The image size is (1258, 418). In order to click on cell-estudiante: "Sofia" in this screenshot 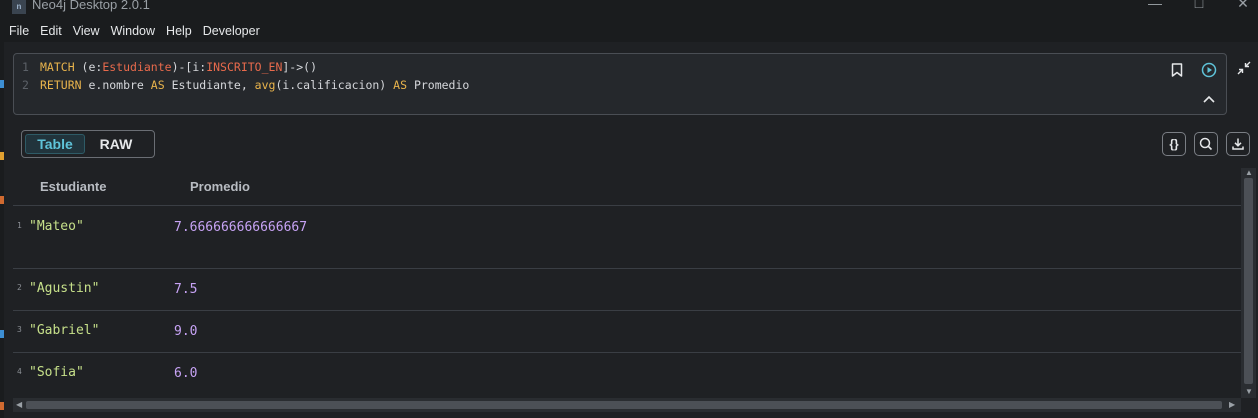, I will do `click(56, 372)`.